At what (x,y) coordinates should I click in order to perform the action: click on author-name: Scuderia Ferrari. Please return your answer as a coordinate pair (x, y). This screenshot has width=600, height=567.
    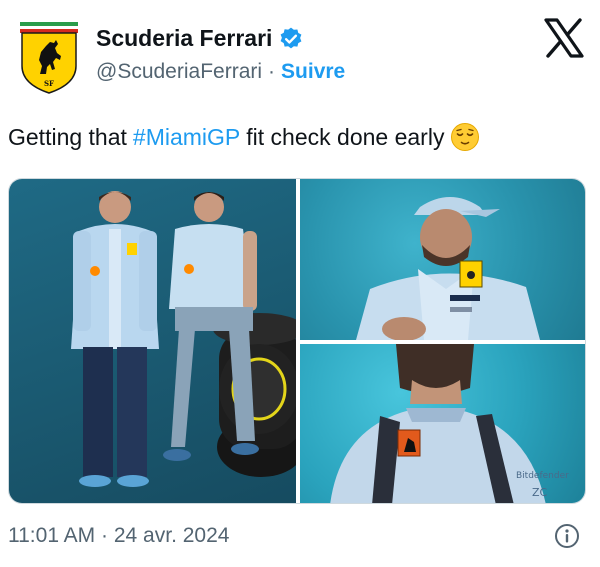
    Looking at the image, I should click on (184, 38).